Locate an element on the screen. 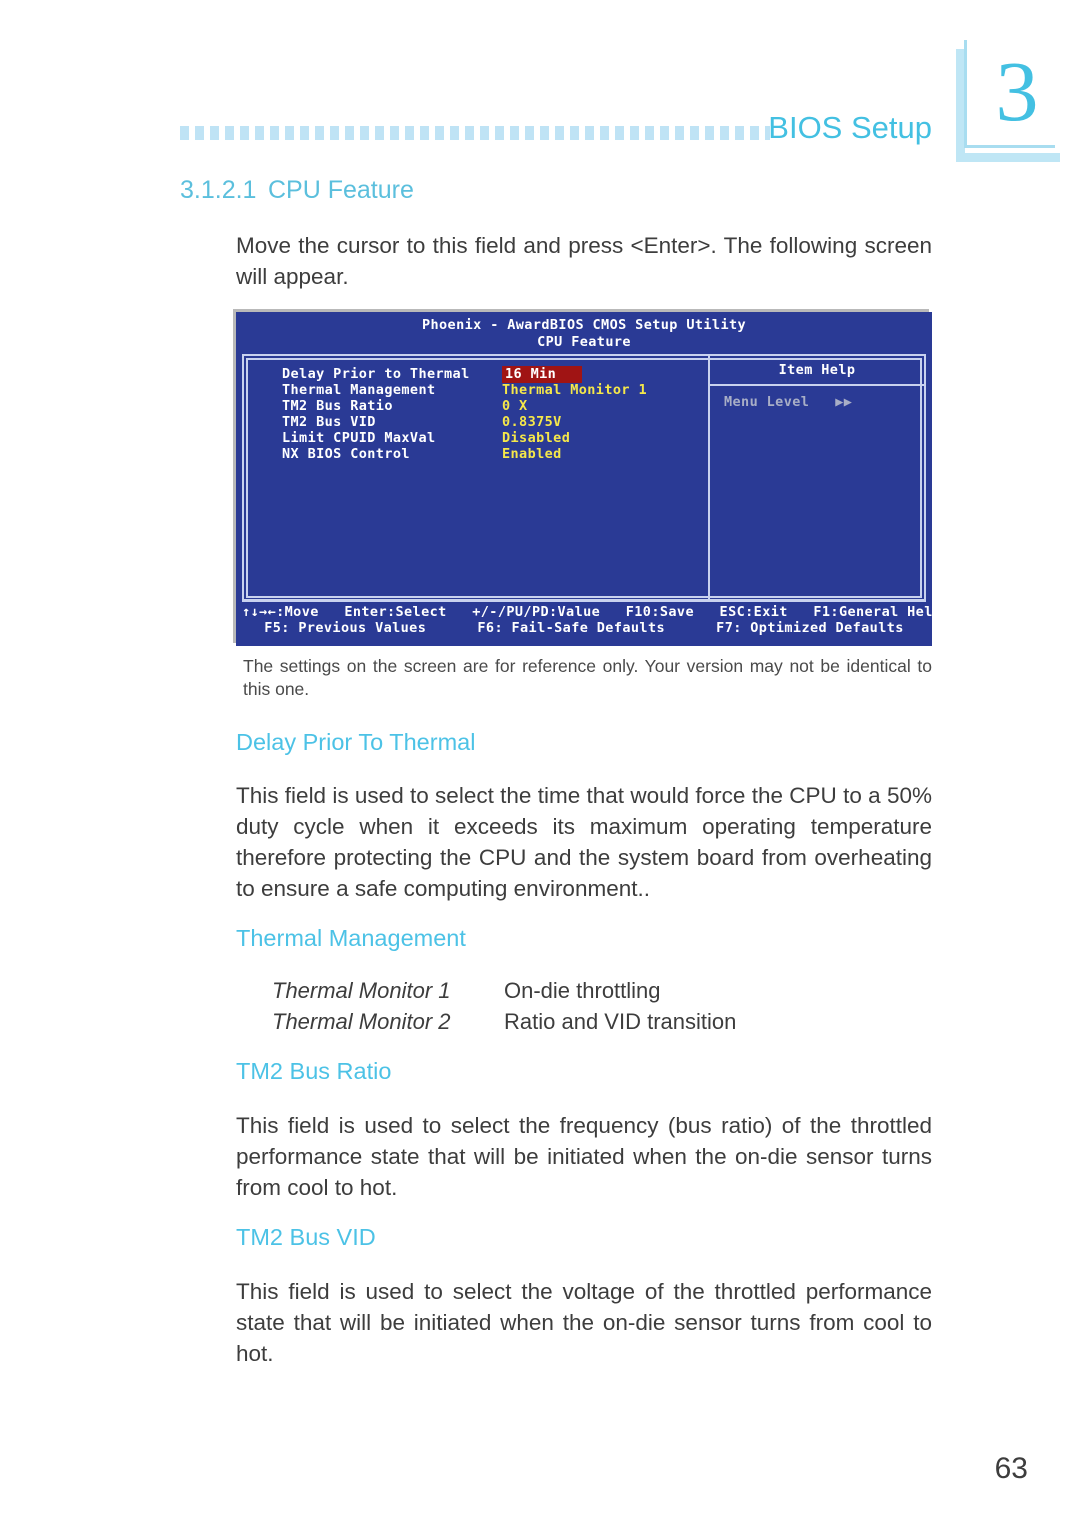 The image size is (1080, 1528). bios-option-row: TM2 Bus VID 0.8375V is located at coordinates (464, 422).